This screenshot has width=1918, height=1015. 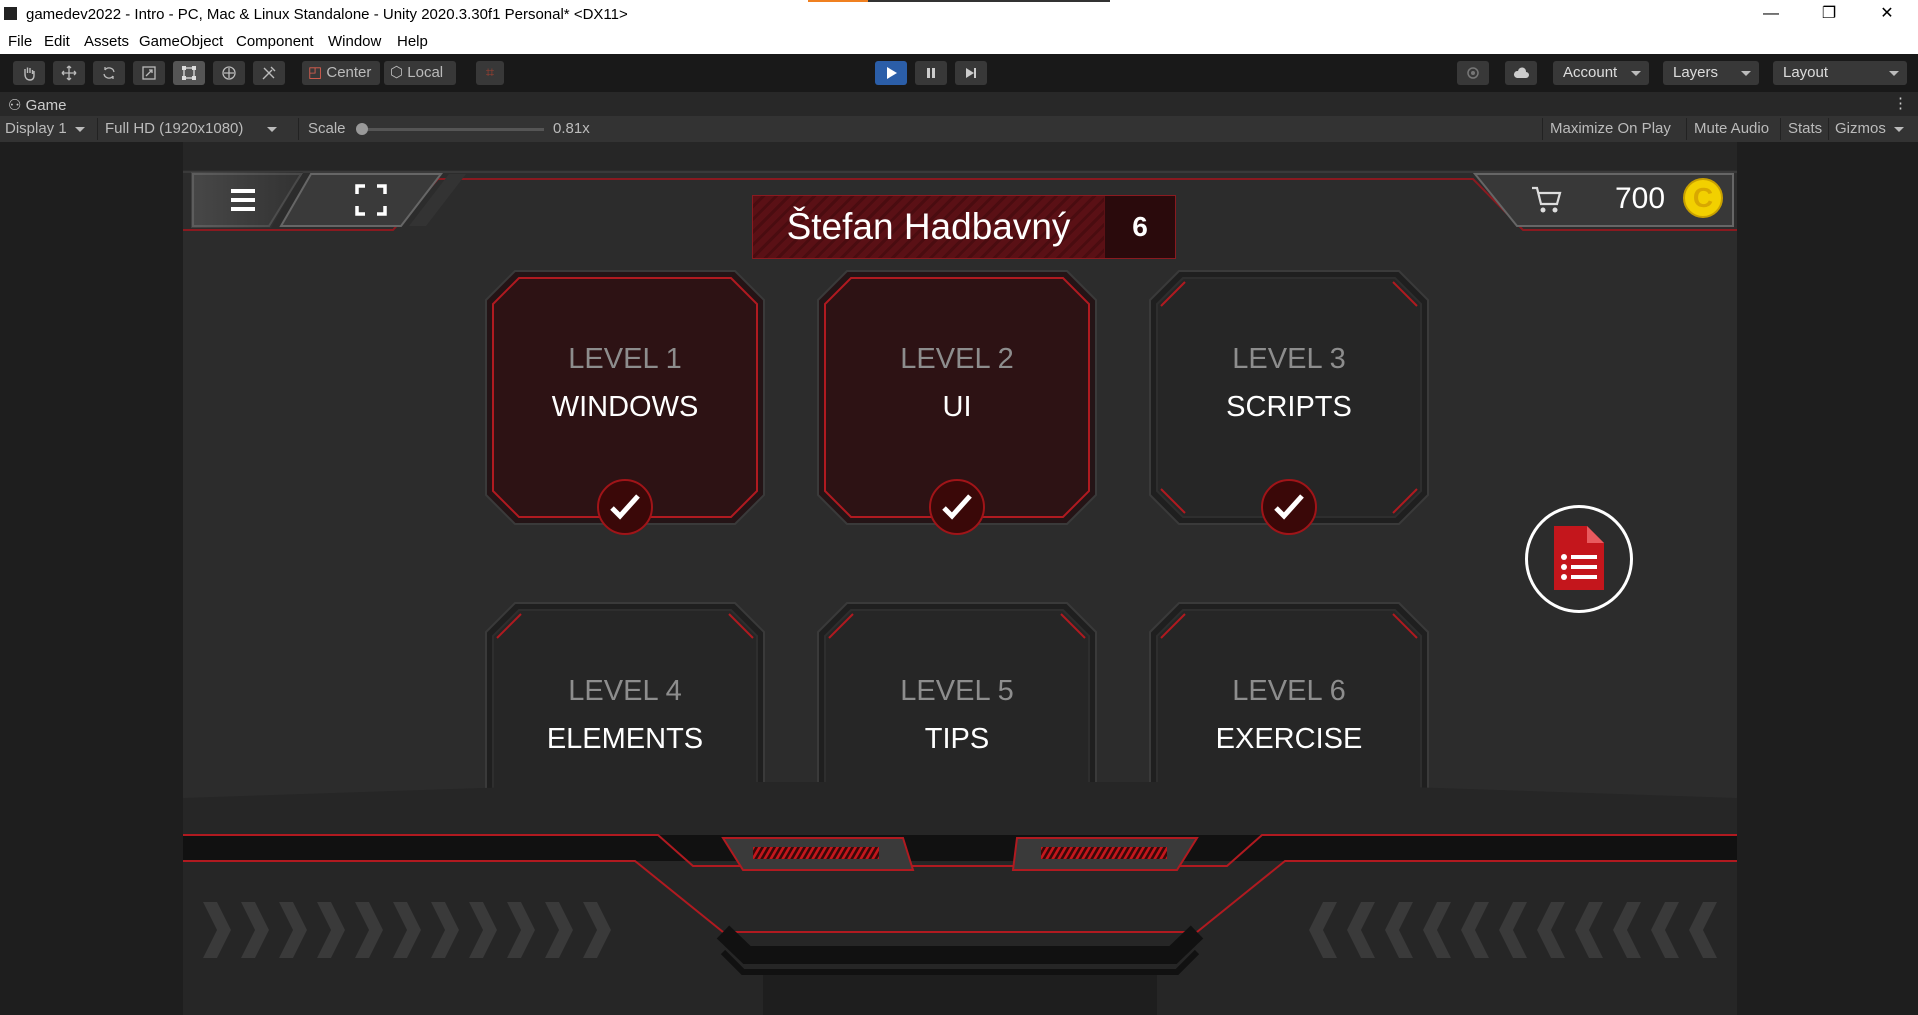 I want to click on player-level-number: 6, so click(x=1140, y=227).